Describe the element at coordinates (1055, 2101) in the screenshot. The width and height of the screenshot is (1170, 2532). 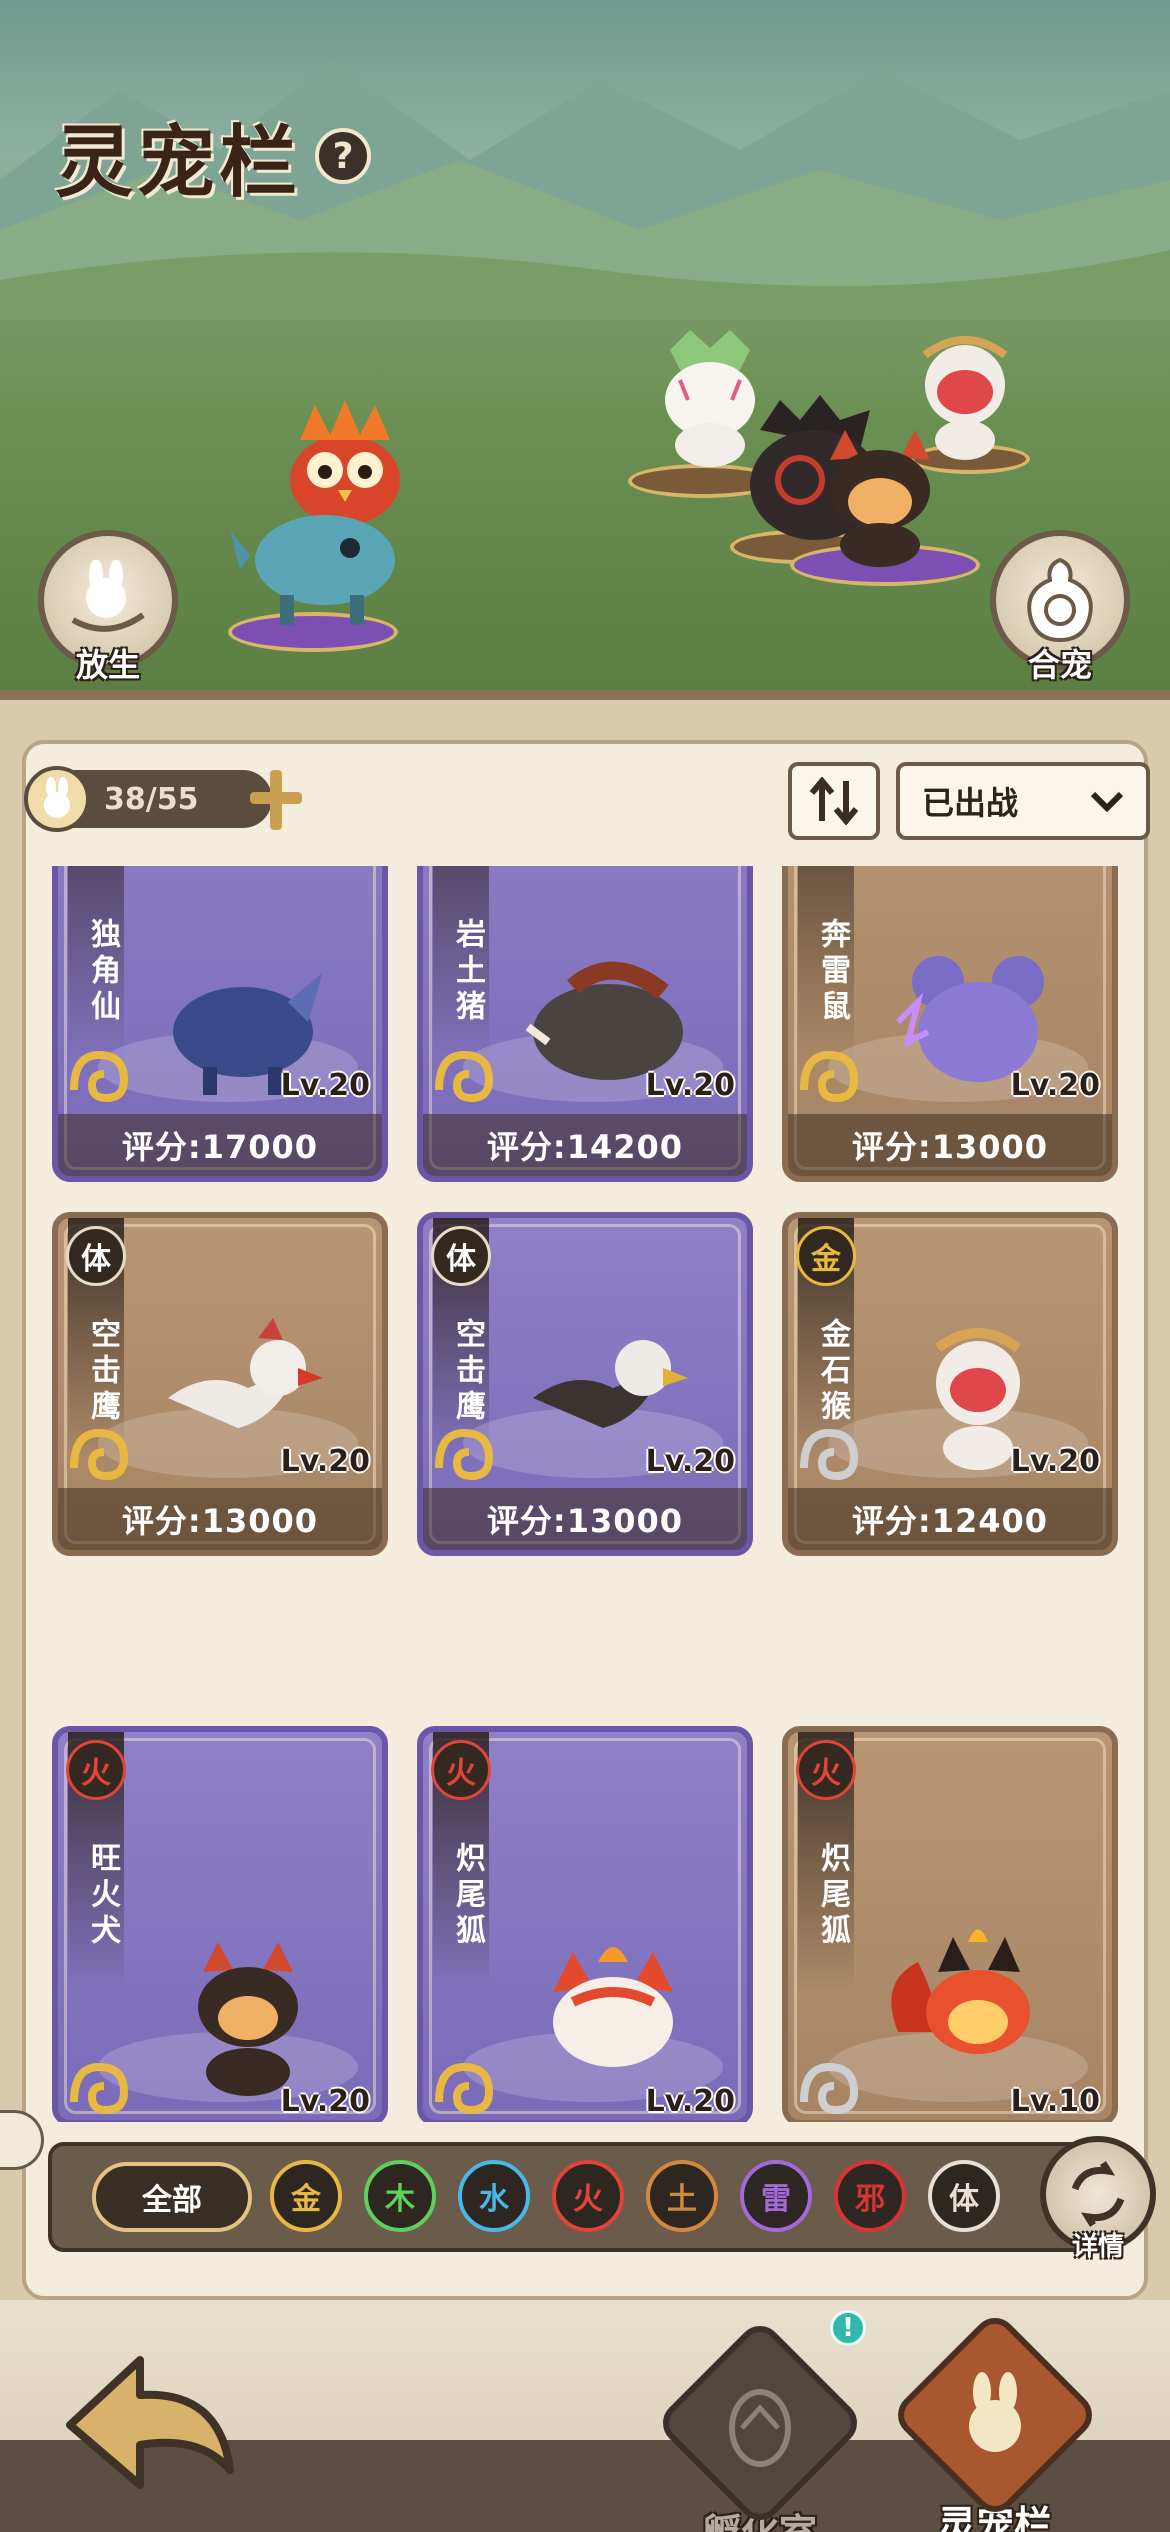
I see `pet-level: Lv.10` at that location.